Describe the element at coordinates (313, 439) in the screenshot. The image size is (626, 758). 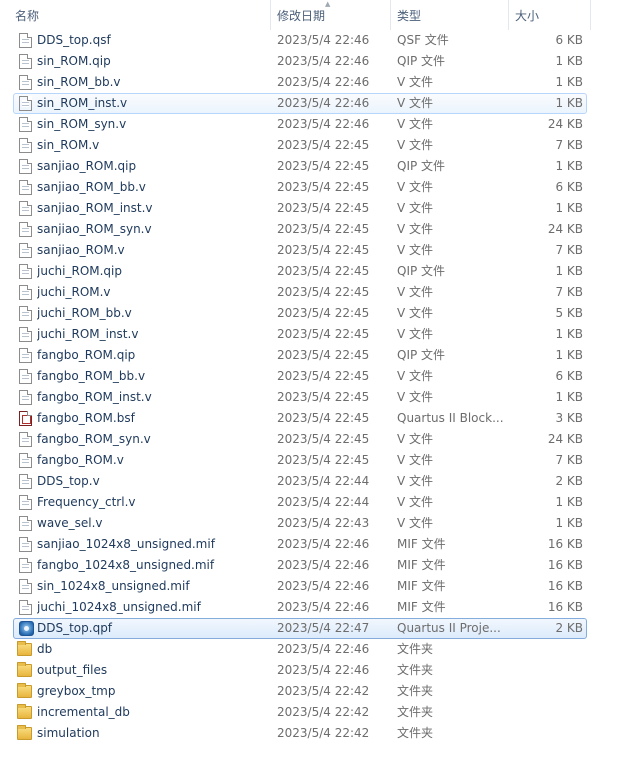
I see `file-row: fangbo_ROM_syn.v 2023/5/4 22:45 V 文件 24 KB` at that location.